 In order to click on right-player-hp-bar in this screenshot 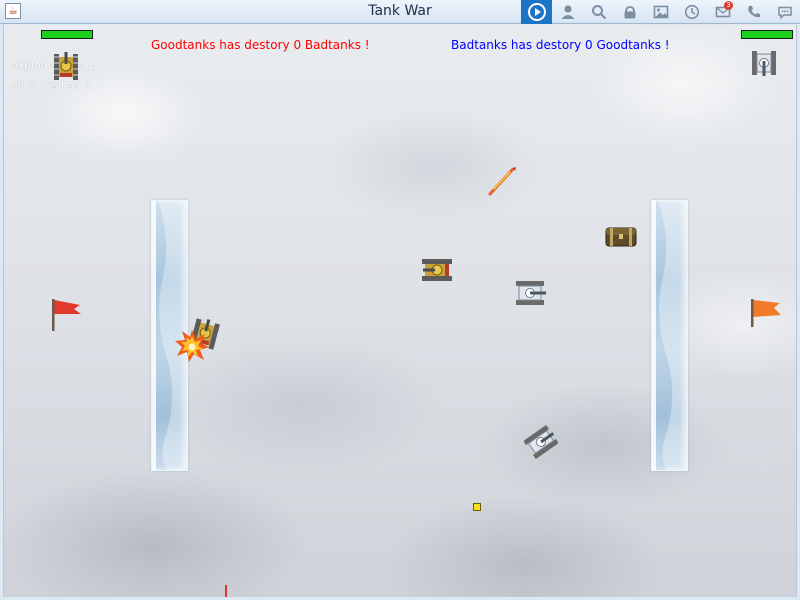, I will do `click(767, 34)`.